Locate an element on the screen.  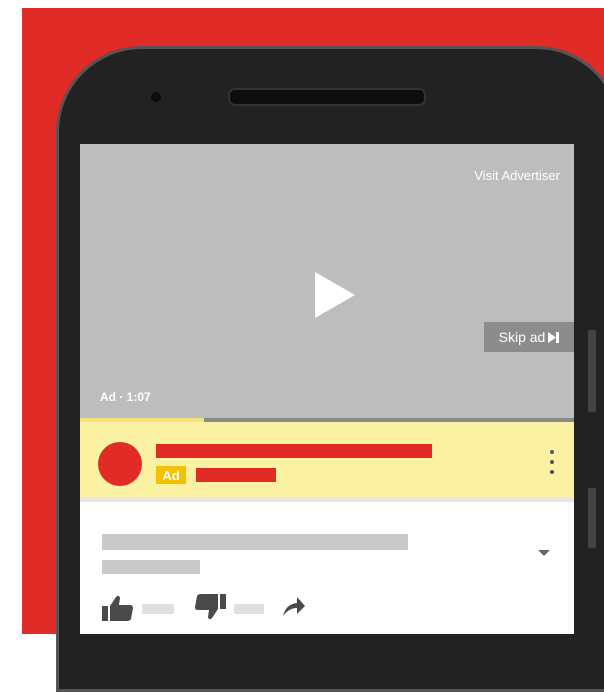
dislike-count-placeholder is located at coordinates (249, 609).